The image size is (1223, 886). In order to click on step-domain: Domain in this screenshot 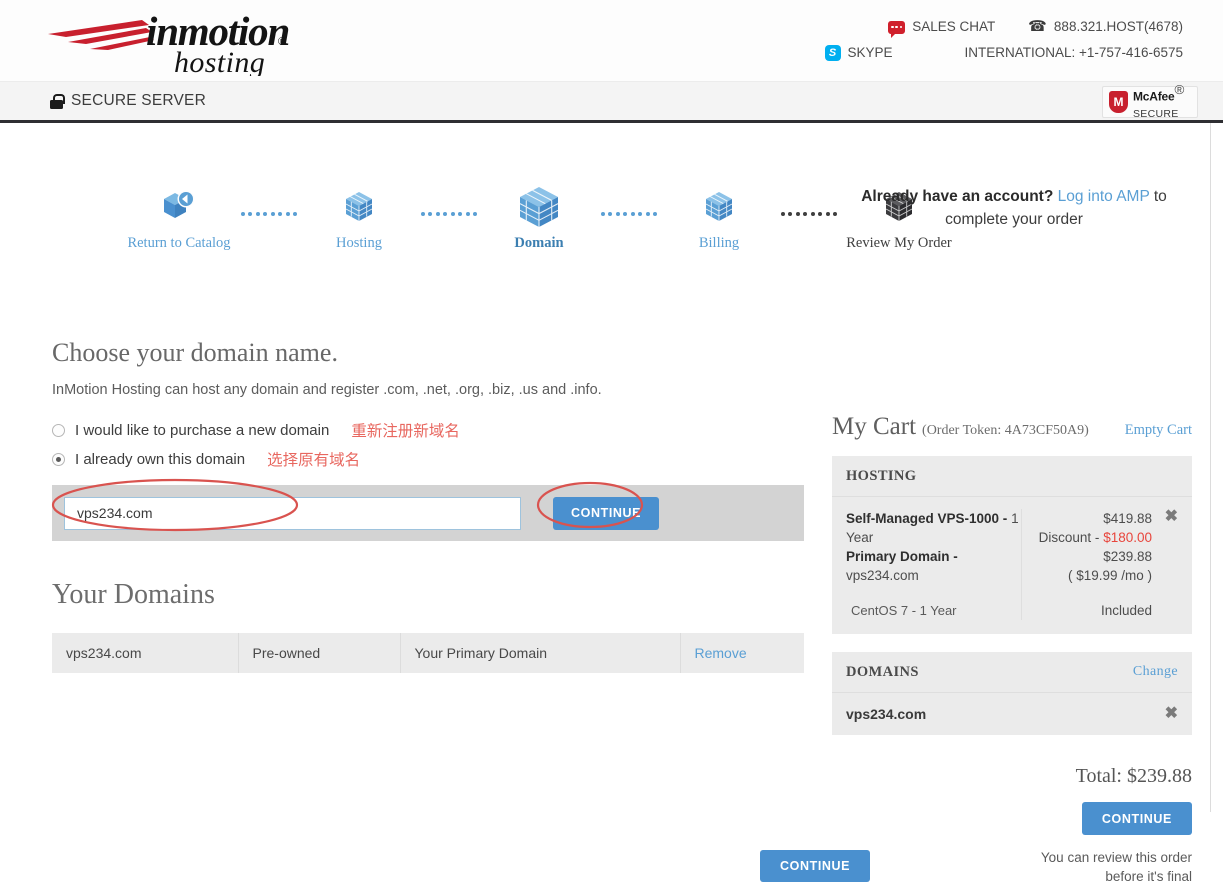, I will do `click(539, 218)`.